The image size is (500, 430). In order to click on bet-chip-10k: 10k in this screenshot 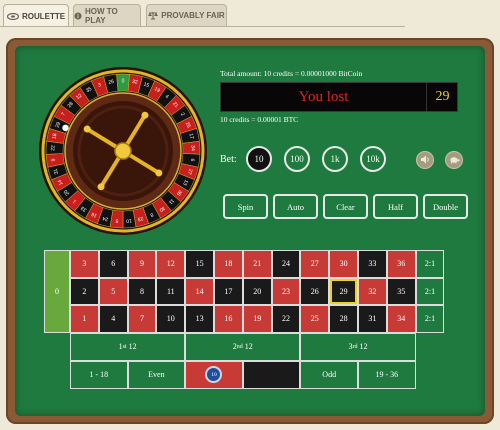, I will do `click(373, 159)`.